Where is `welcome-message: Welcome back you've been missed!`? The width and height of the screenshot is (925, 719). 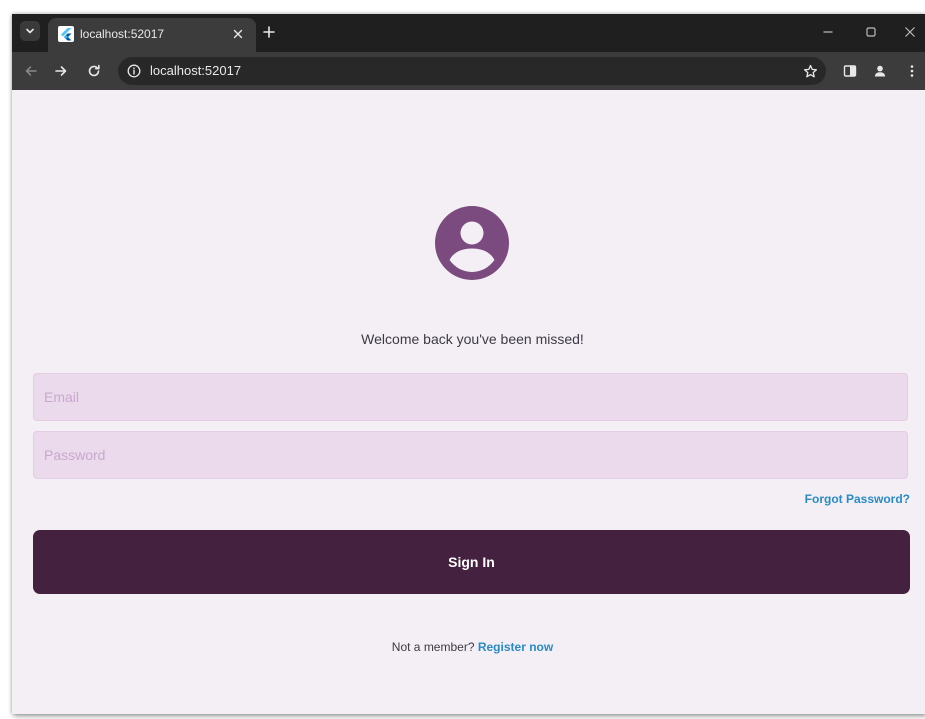 welcome-message: Welcome back you've been missed! is located at coordinates (472, 339).